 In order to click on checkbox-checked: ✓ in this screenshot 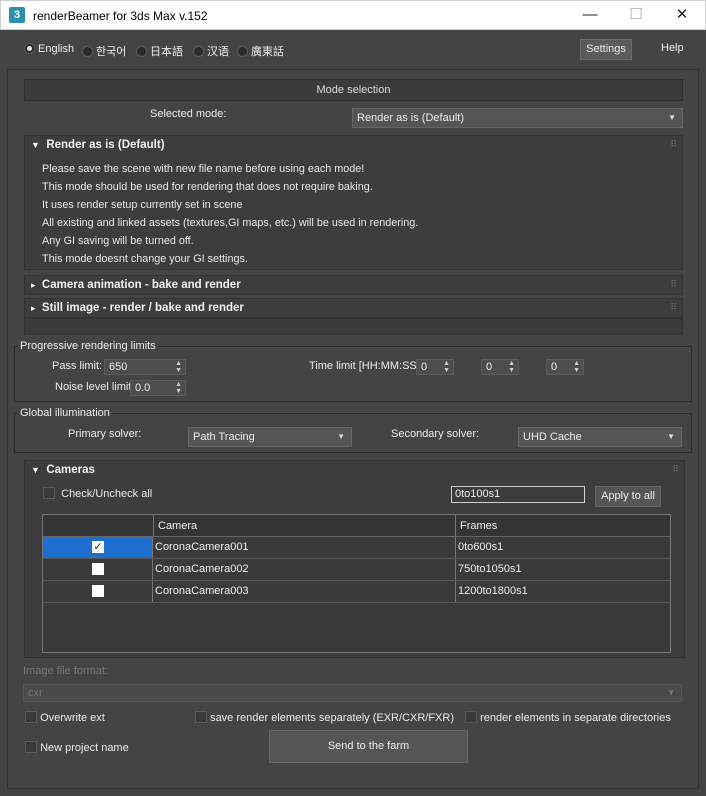, I will do `click(98, 547)`.